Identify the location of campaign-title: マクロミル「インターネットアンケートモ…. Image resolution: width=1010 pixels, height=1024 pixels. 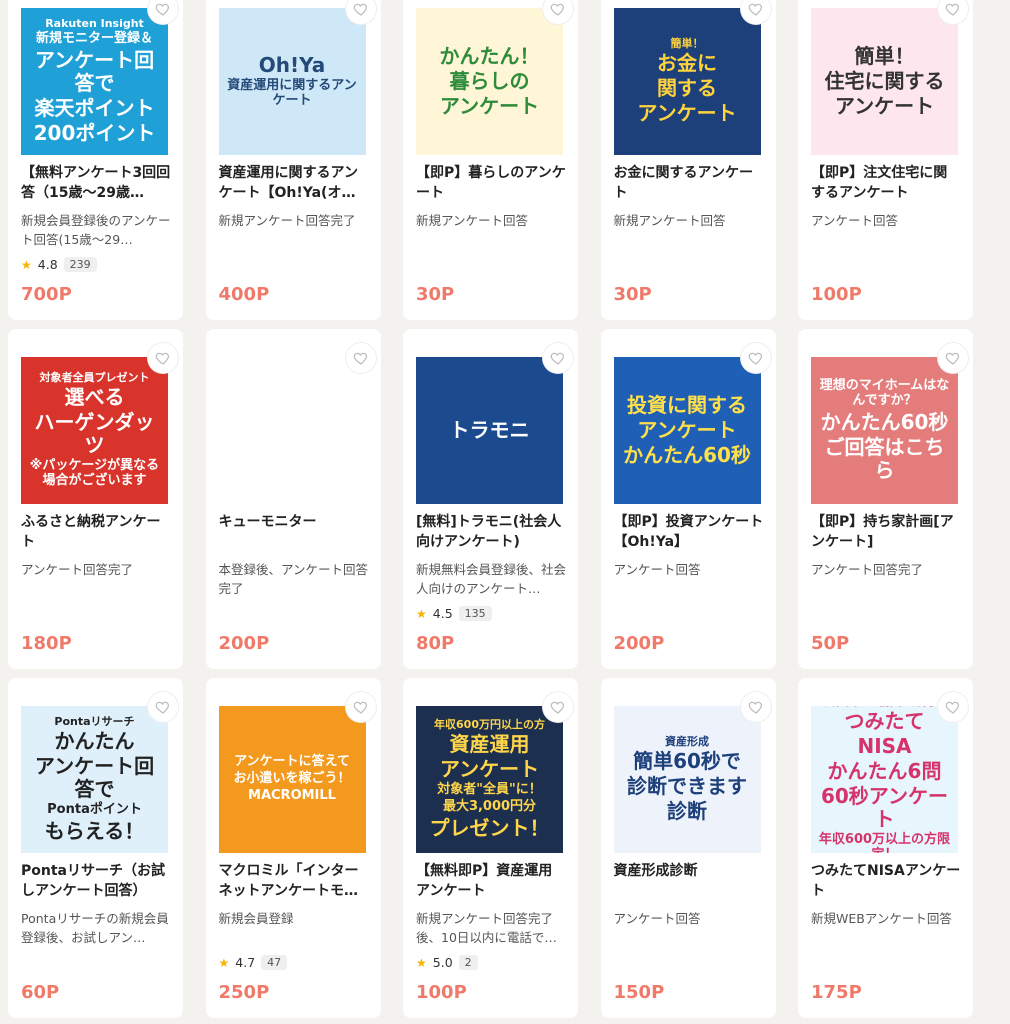
(294, 881).